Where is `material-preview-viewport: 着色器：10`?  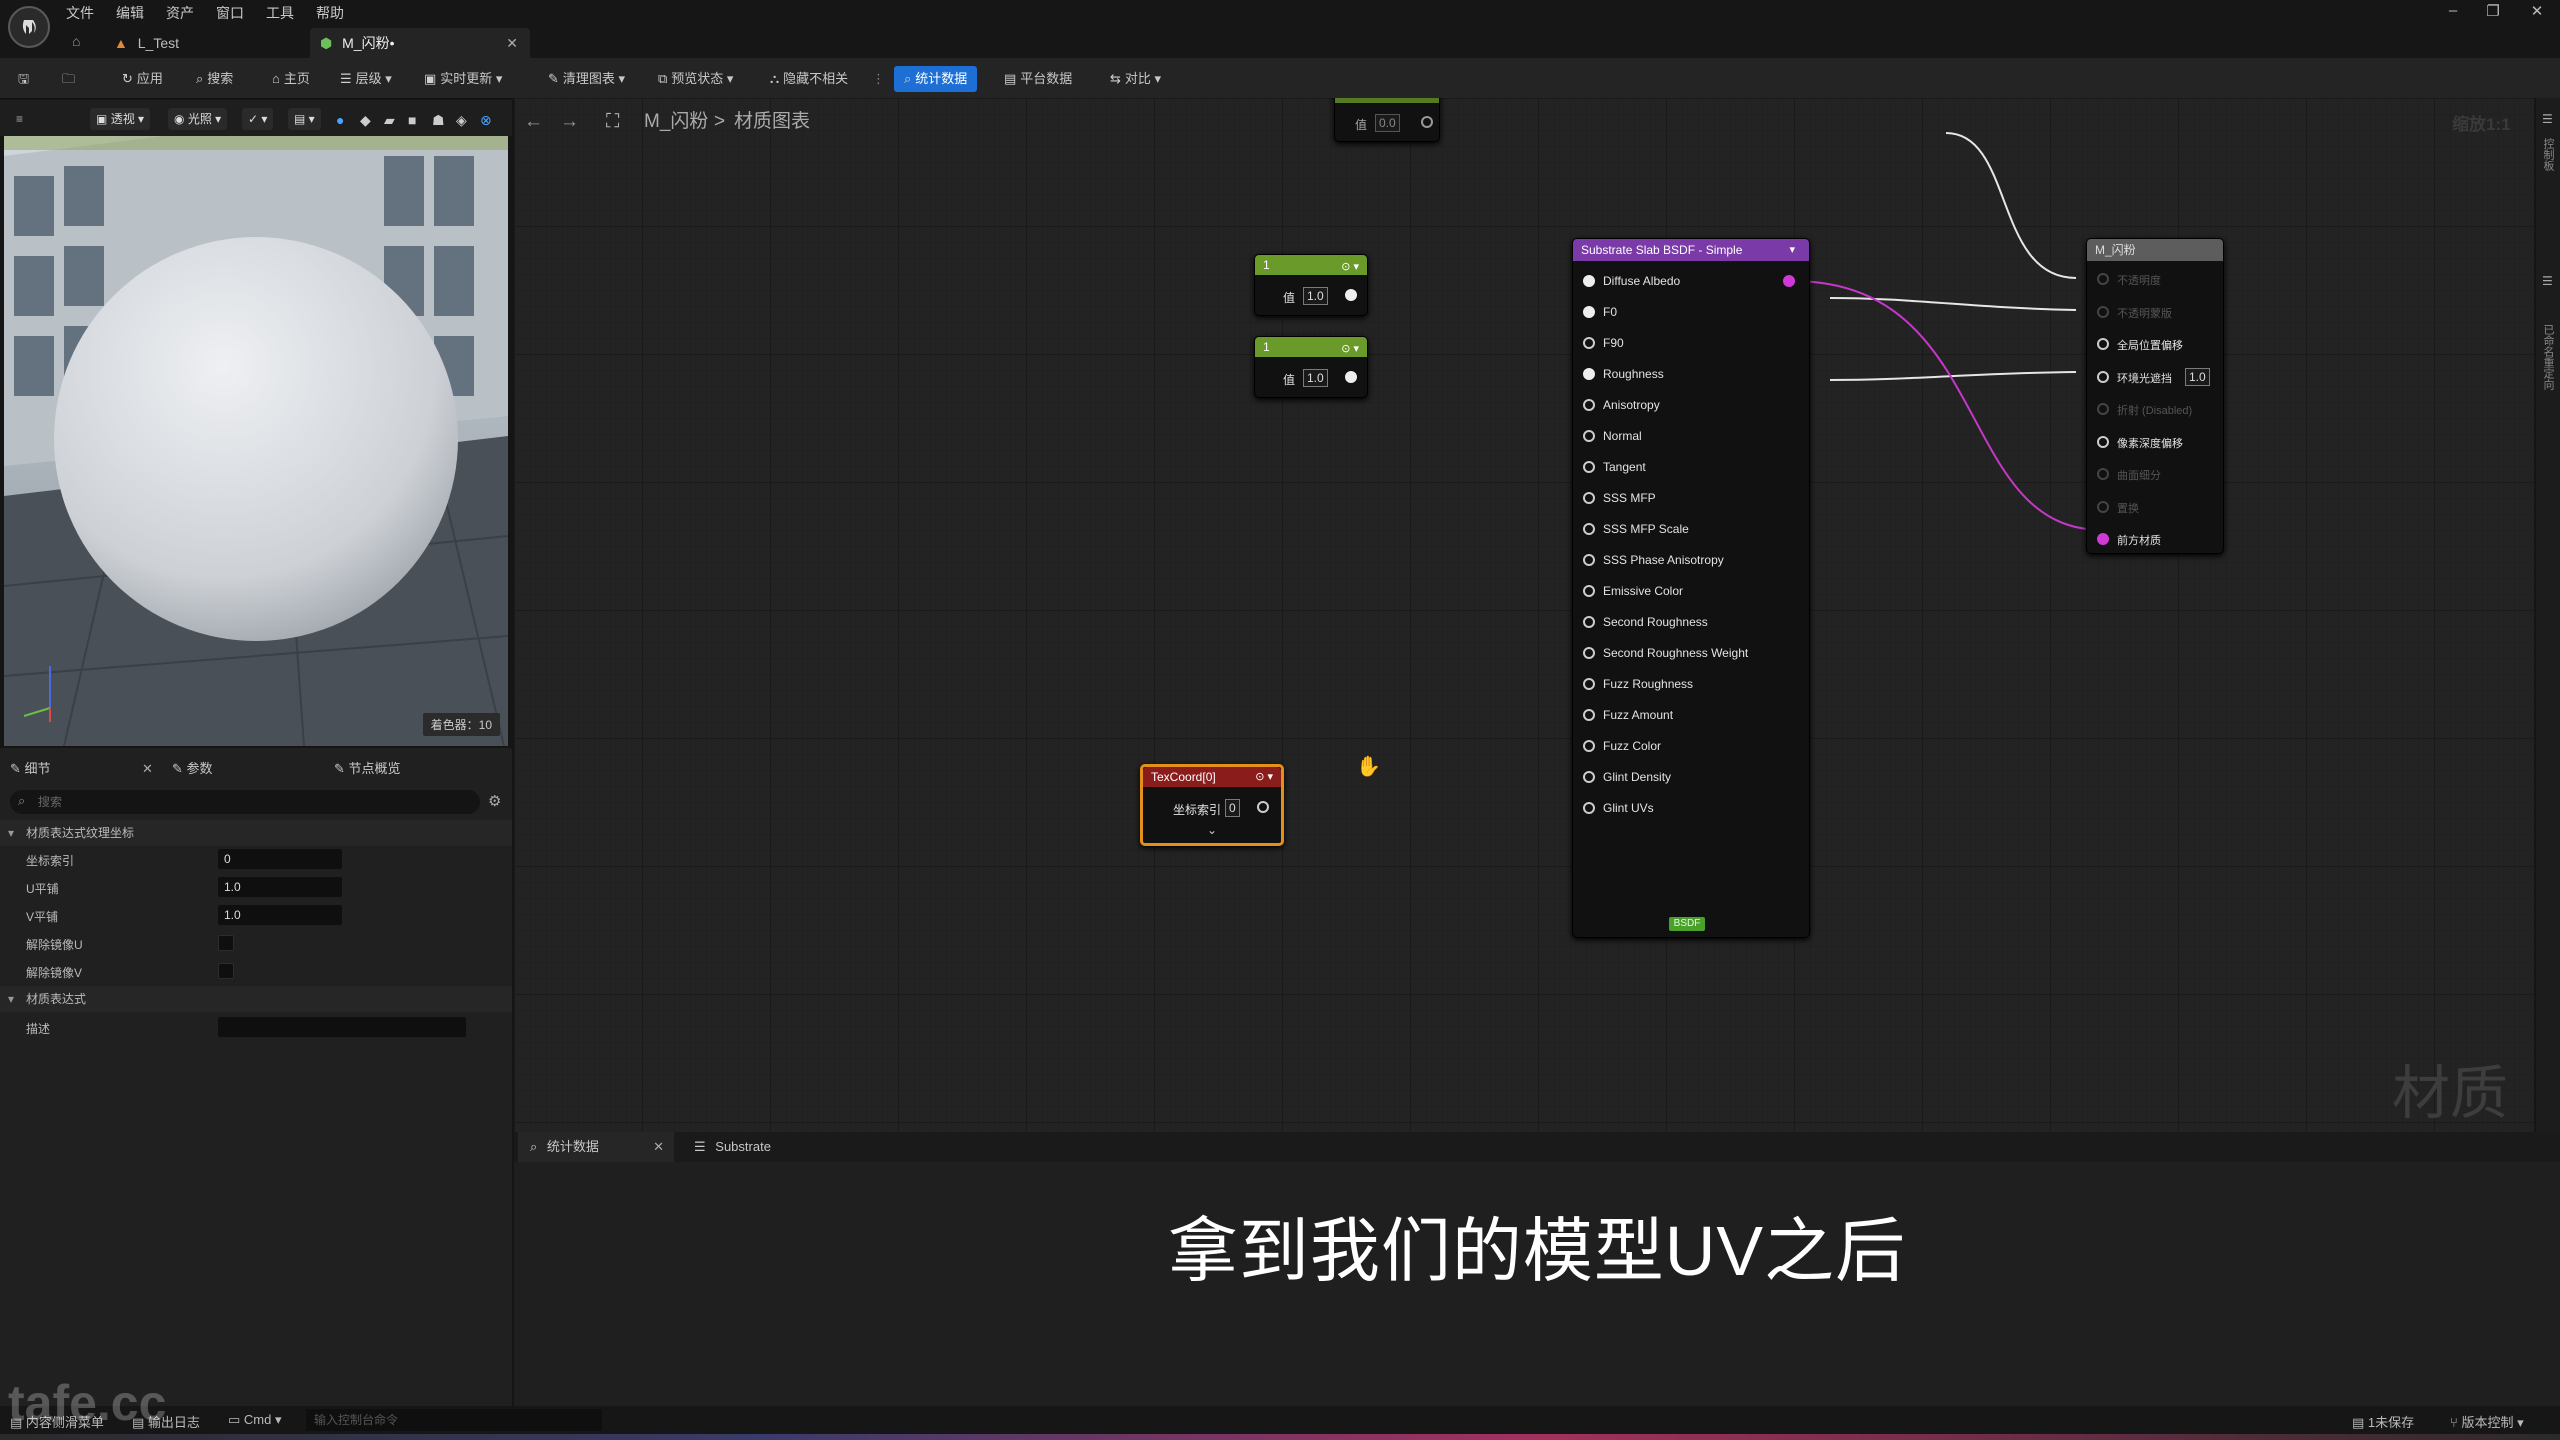 material-preview-viewport: 着色器：10 is located at coordinates (256, 441).